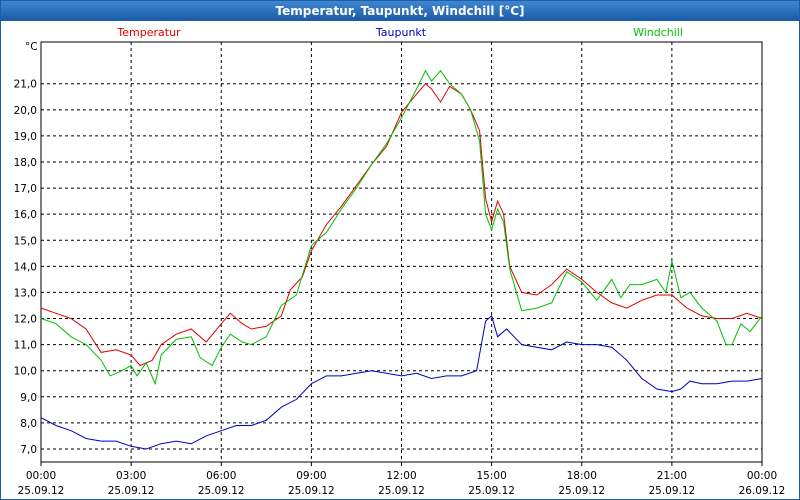 The width and height of the screenshot is (800, 500). Describe the element at coordinates (25, 85) in the screenshot. I see `y-tick-label: 21,0` at that location.